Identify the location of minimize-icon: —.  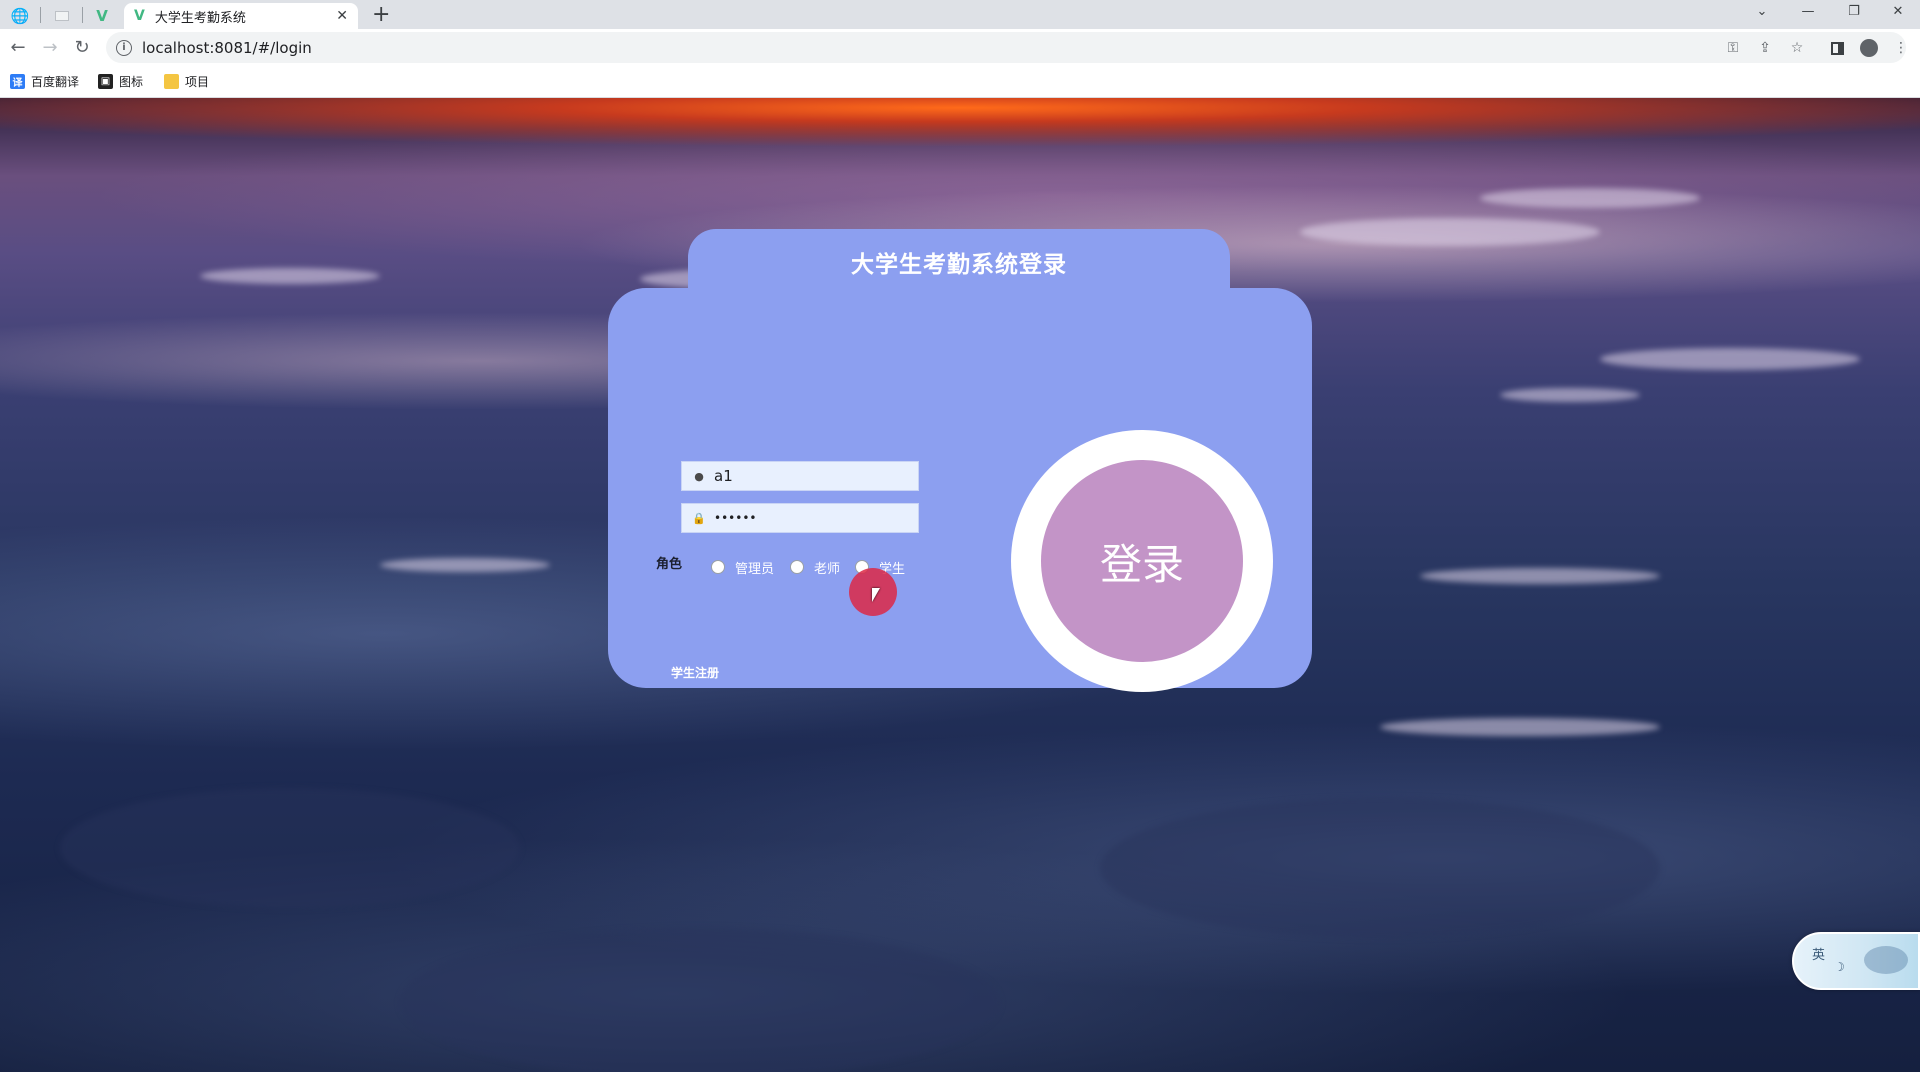
(1808, 11).